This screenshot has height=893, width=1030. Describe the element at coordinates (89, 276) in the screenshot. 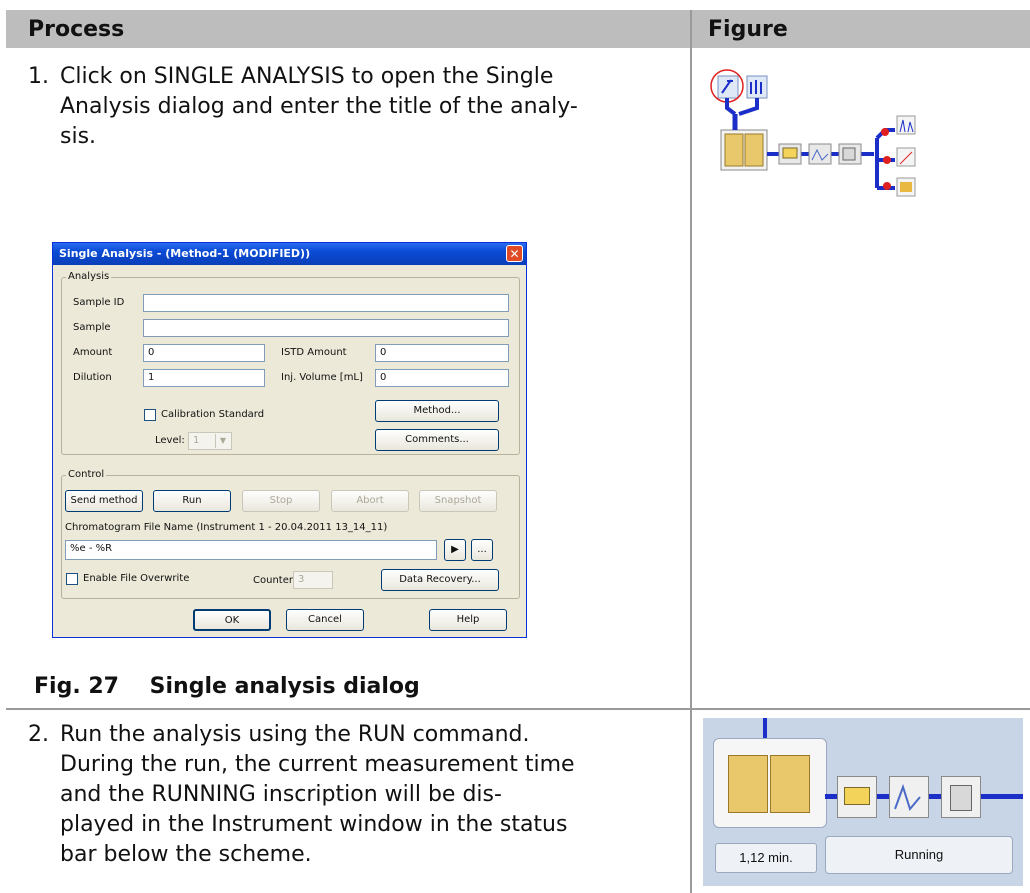

I see `analysis-group-label: Analysis` at that location.